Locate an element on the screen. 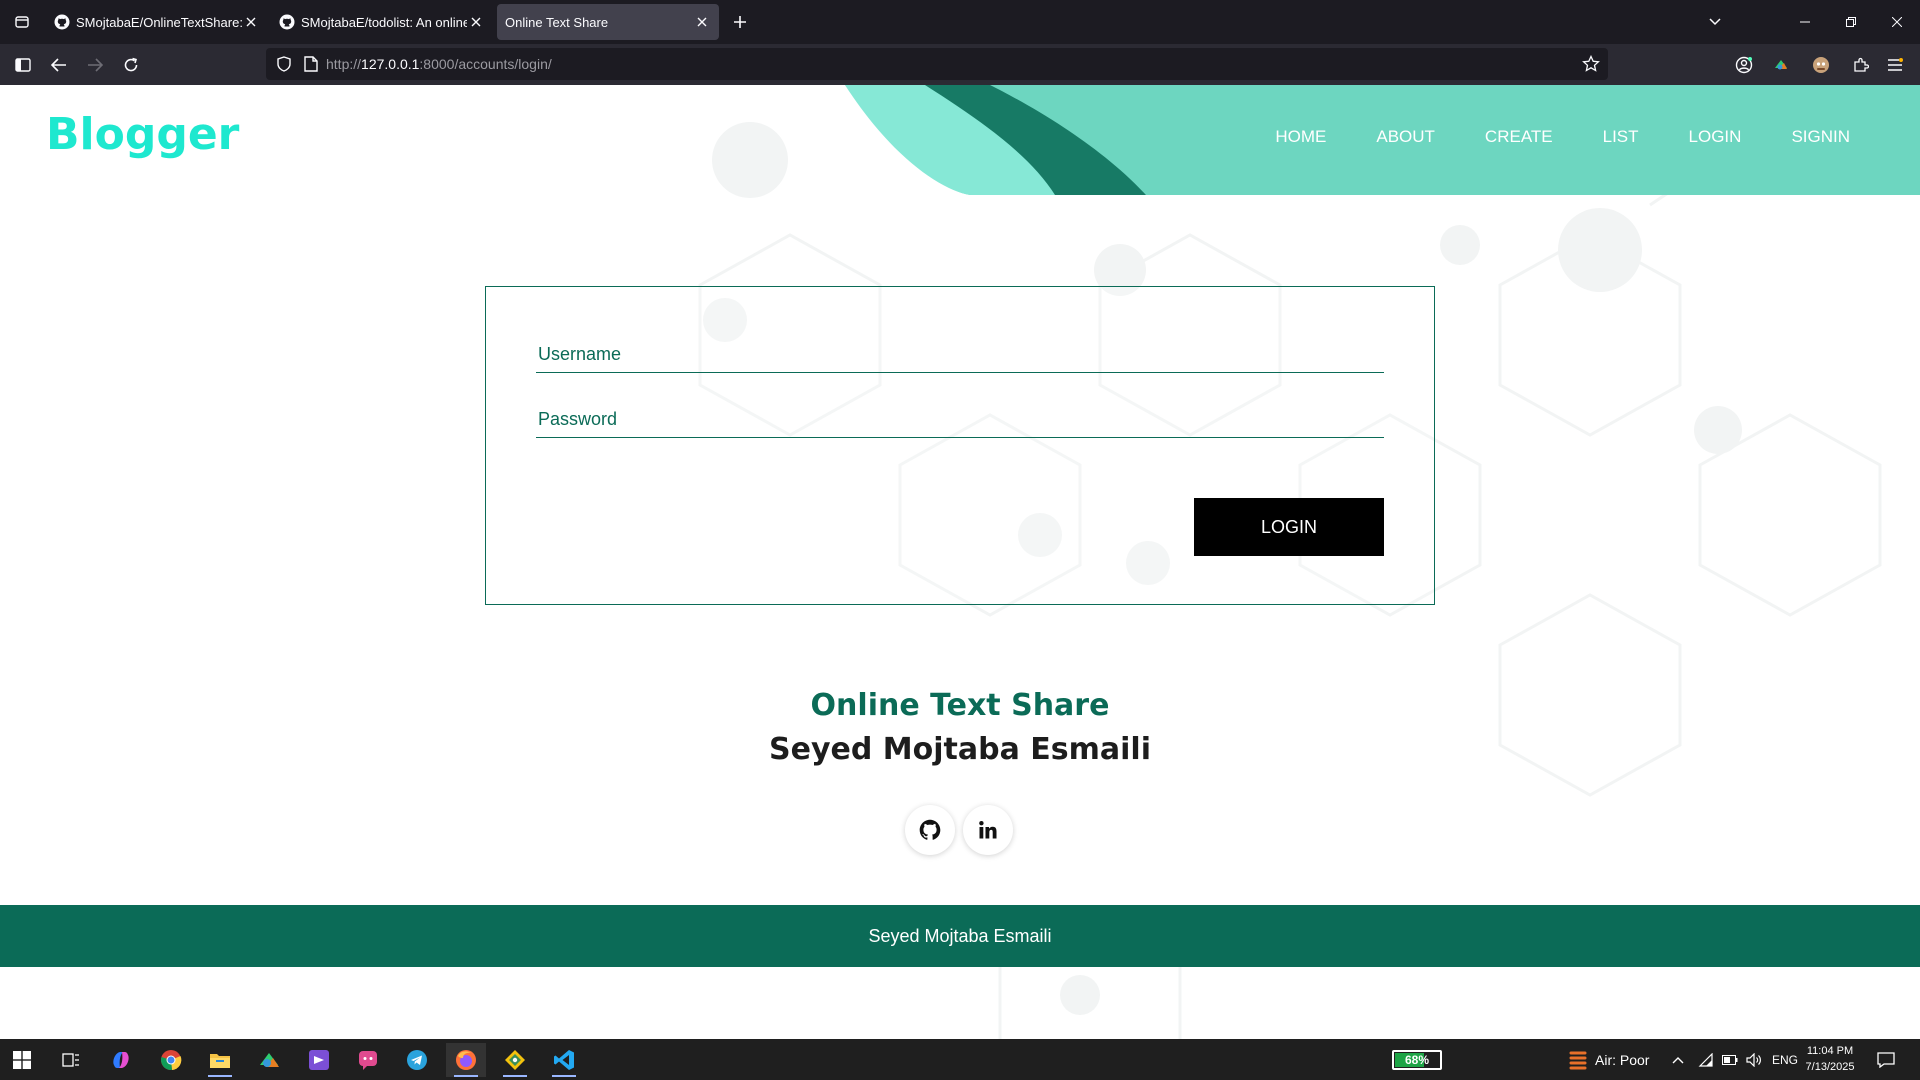 The image size is (1920, 1080). github-link-button is located at coordinates (930, 830).